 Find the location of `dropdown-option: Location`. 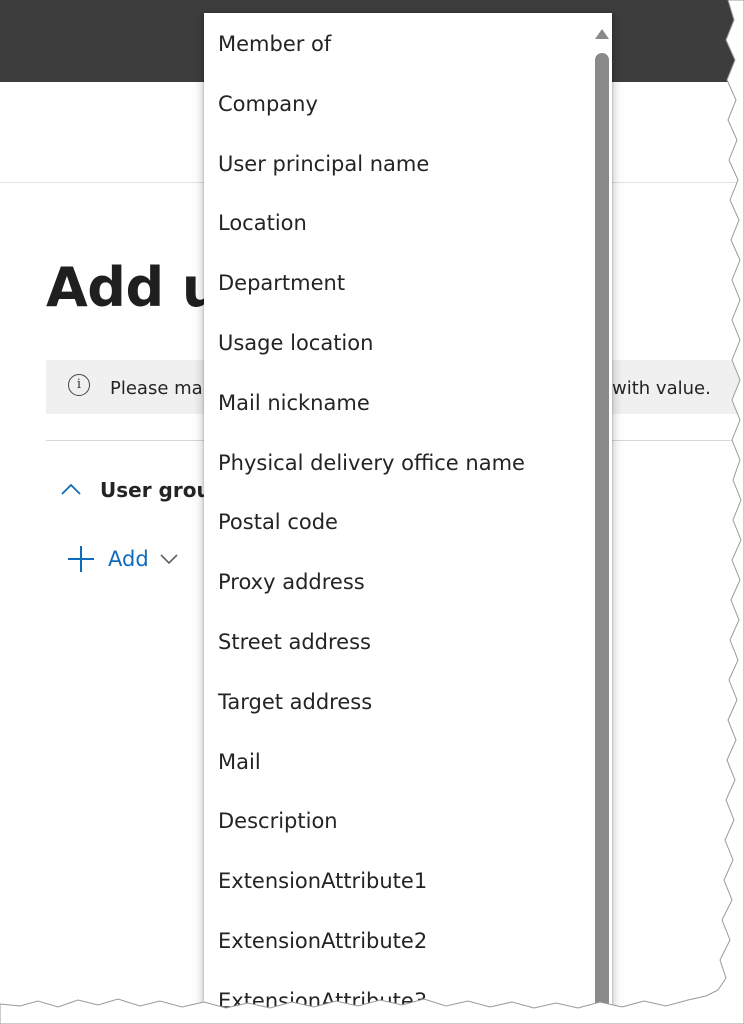

dropdown-option: Location is located at coordinates (398, 224).